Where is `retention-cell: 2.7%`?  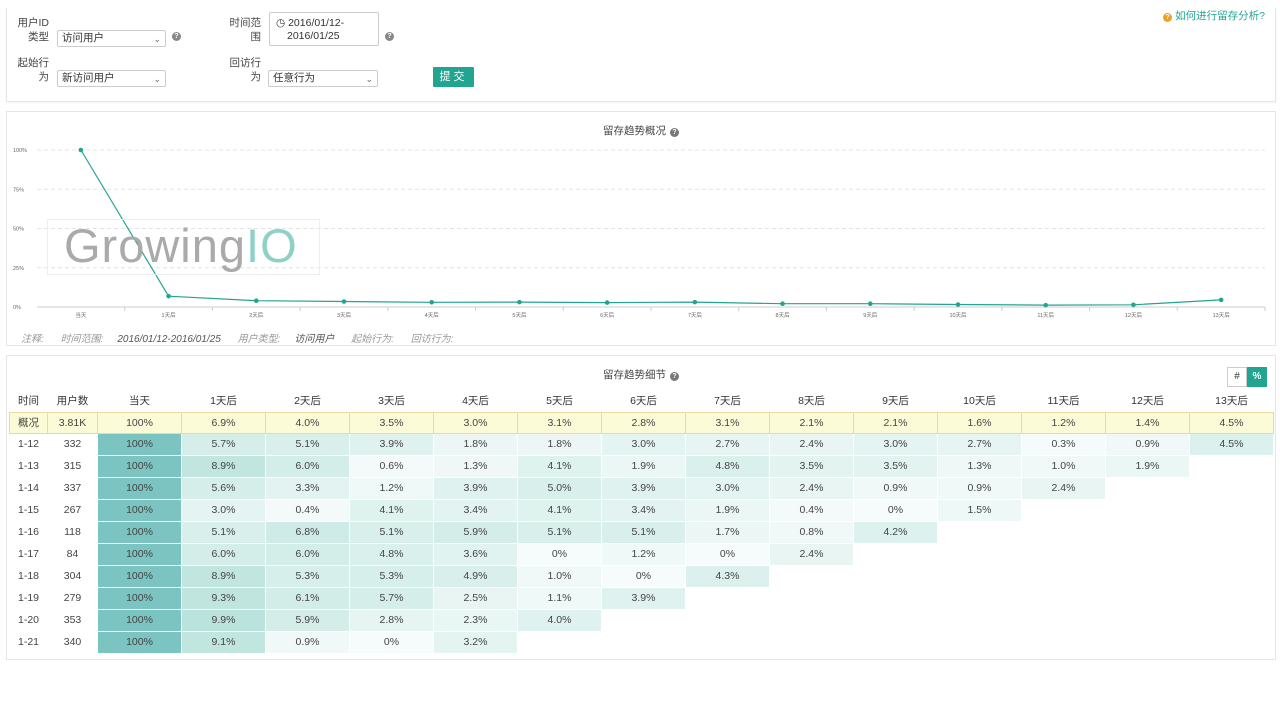
retention-cell: 2.7% is located at coordinates (727, 444).